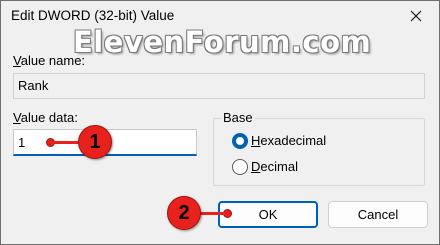 Image resolution: width=440 pixels, height=245 pixels. Describe the element at coordinates (220, 16) in the screenshot. I see `title-bar: Edit DWORD (32-bit) Value` at that location.